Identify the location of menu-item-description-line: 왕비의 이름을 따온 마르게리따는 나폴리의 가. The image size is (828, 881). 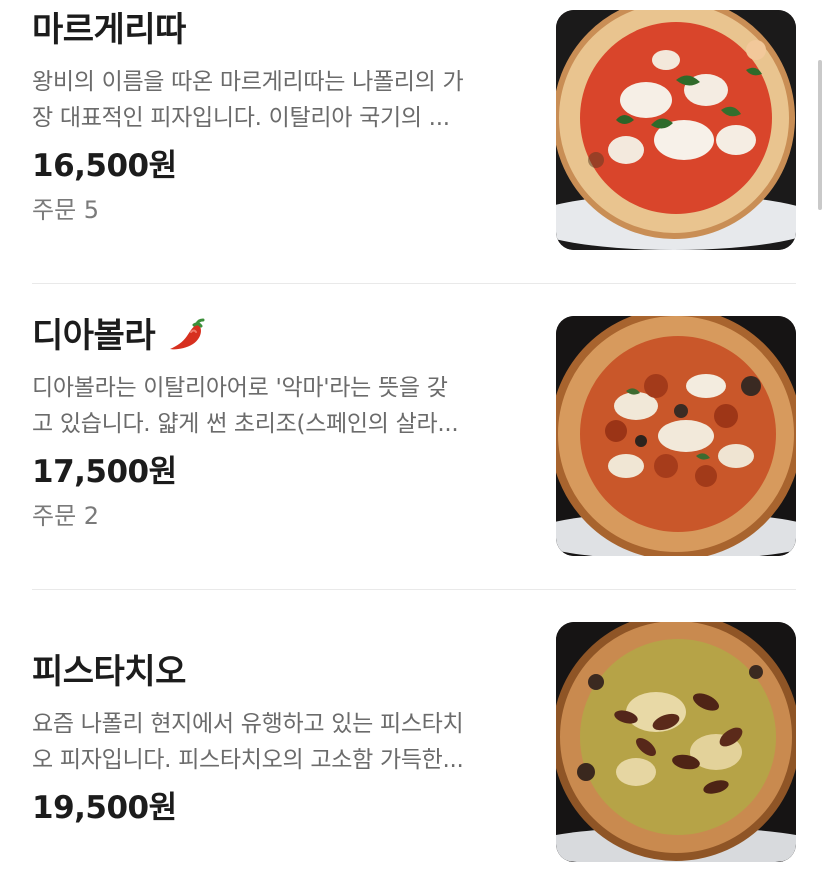
(248, 82).